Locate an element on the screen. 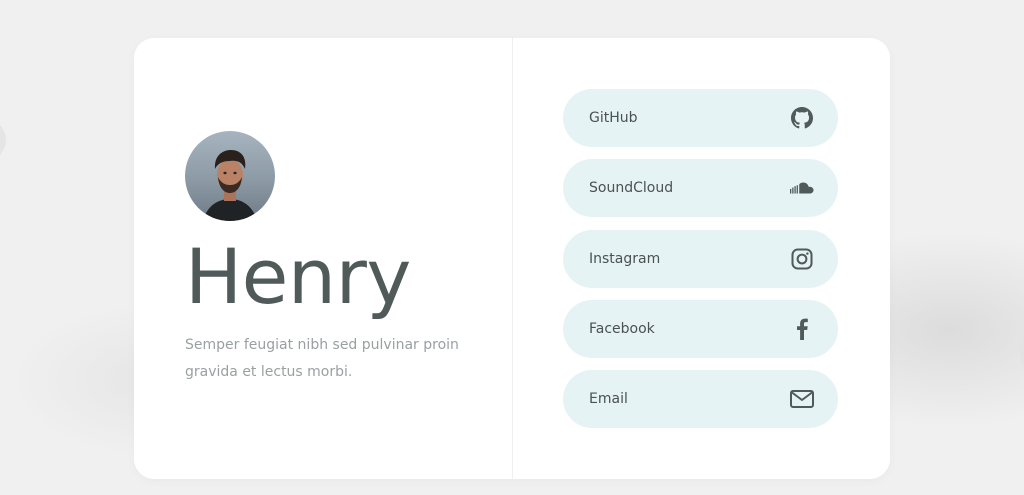  link-label: Email is located at coordinates (608, 399).